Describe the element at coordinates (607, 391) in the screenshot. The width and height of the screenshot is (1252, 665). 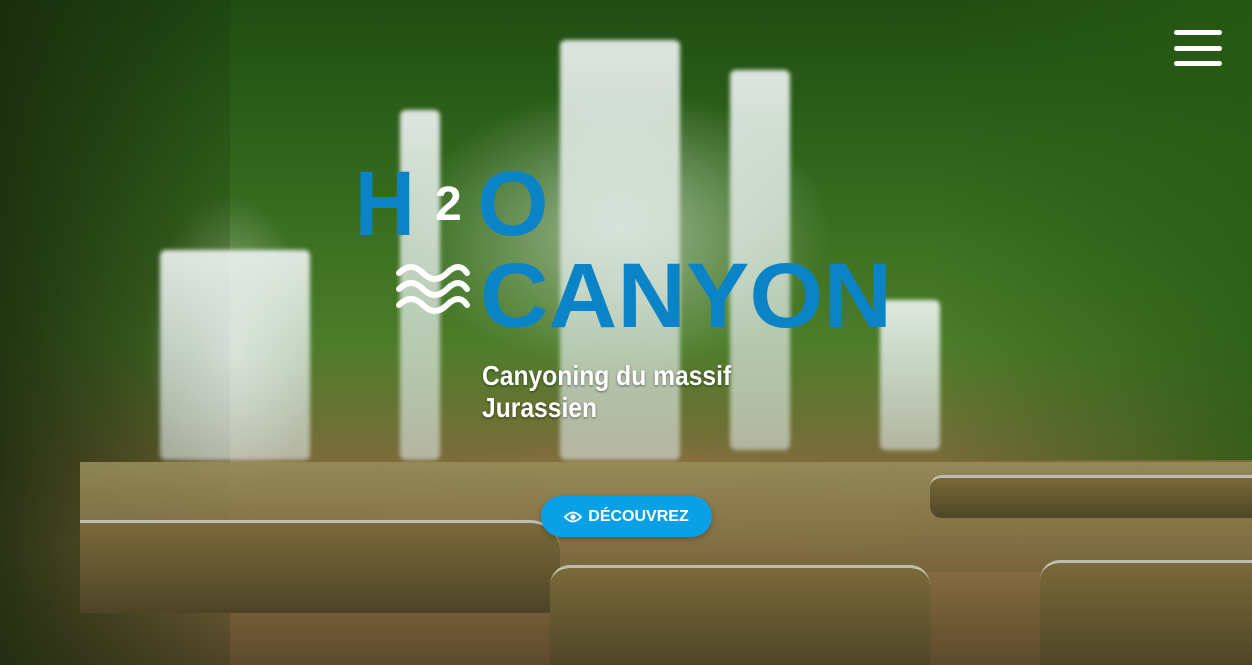
I see `tagline: Canyoning du massif Jurassien` at that location.